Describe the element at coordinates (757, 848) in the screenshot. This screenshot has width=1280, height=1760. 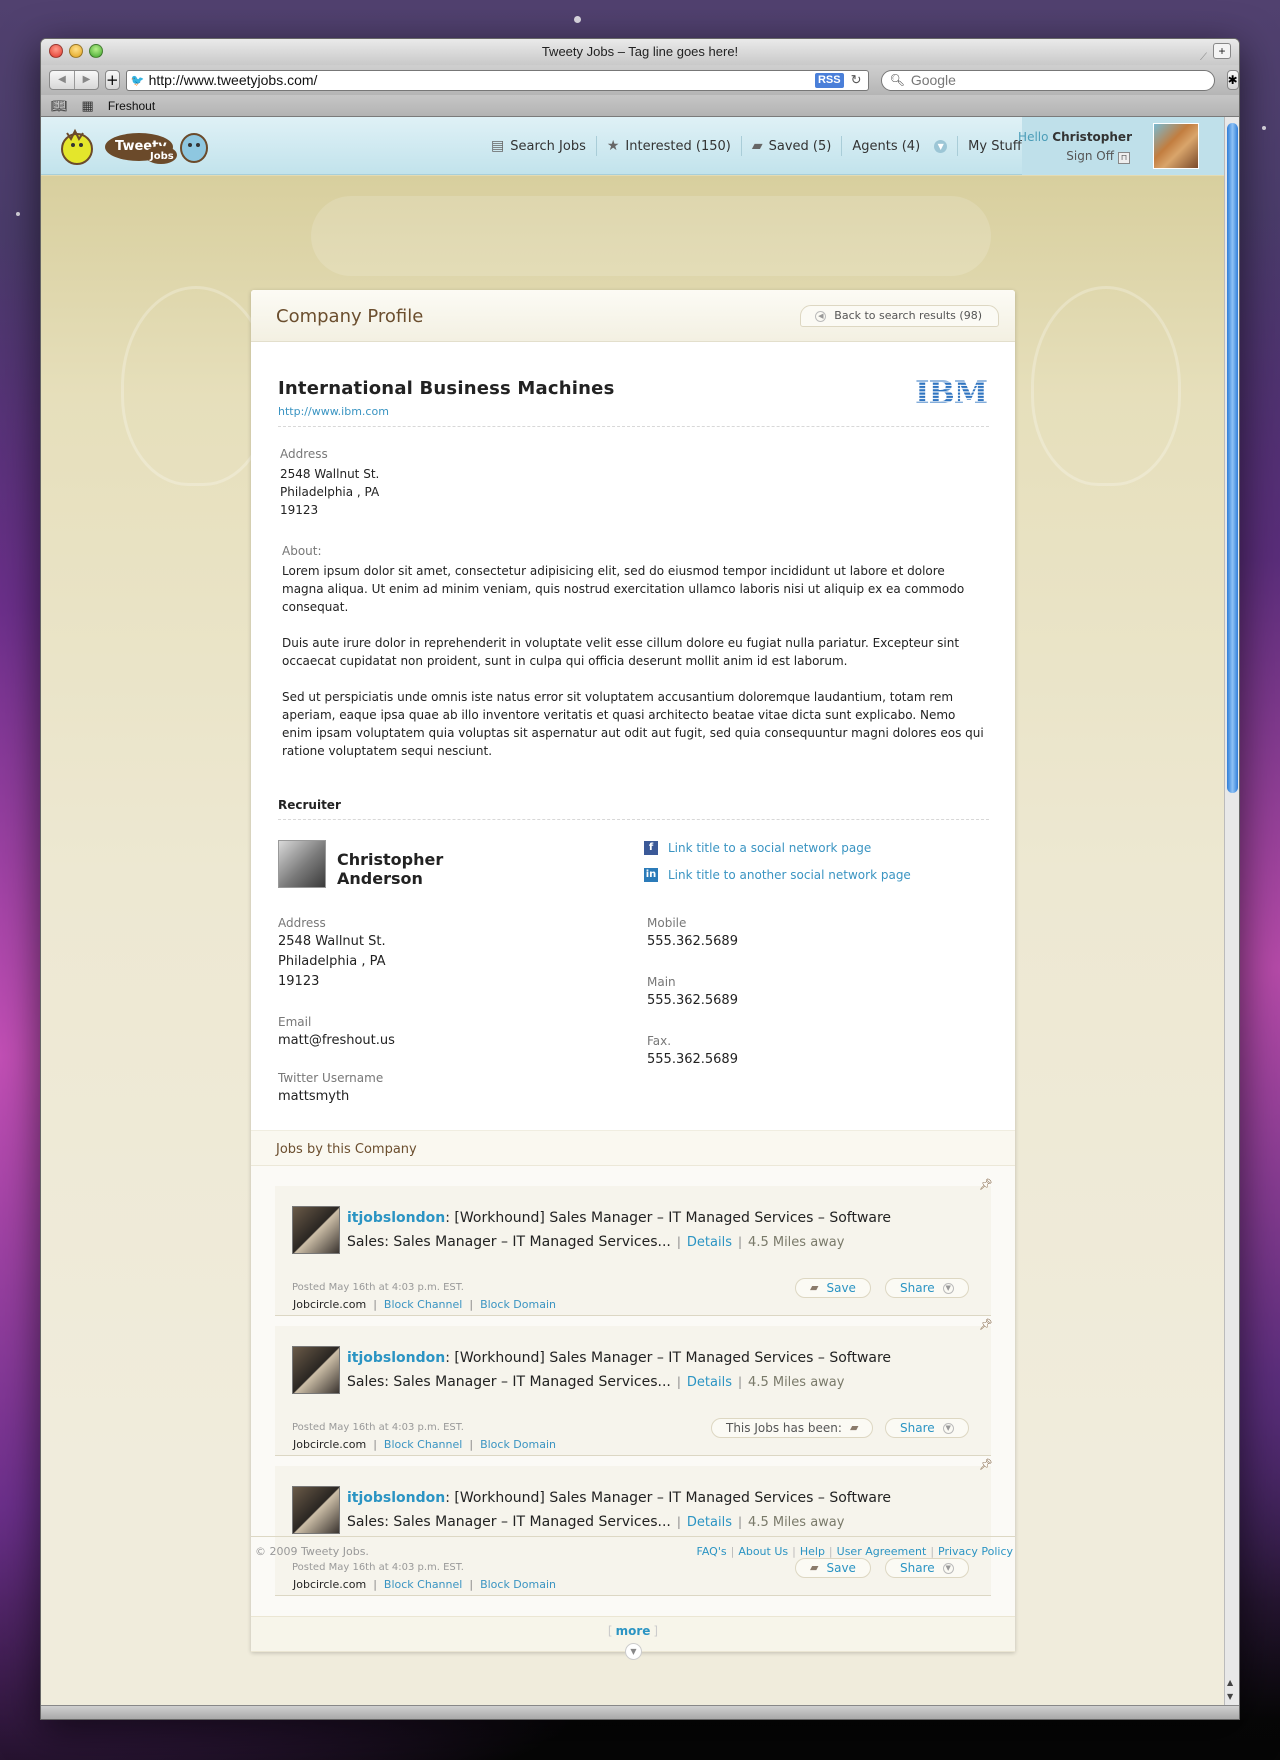
I see `social-link-facebook: f Link title to a social network page` at that location.